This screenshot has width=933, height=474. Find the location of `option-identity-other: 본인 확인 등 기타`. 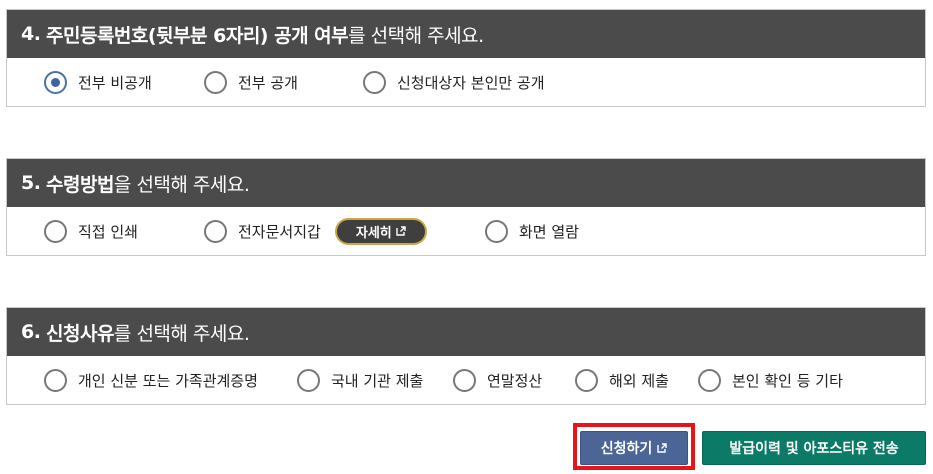

option-identity-other: 본인 확인 등 기타 is located at coordinates (770, 380).